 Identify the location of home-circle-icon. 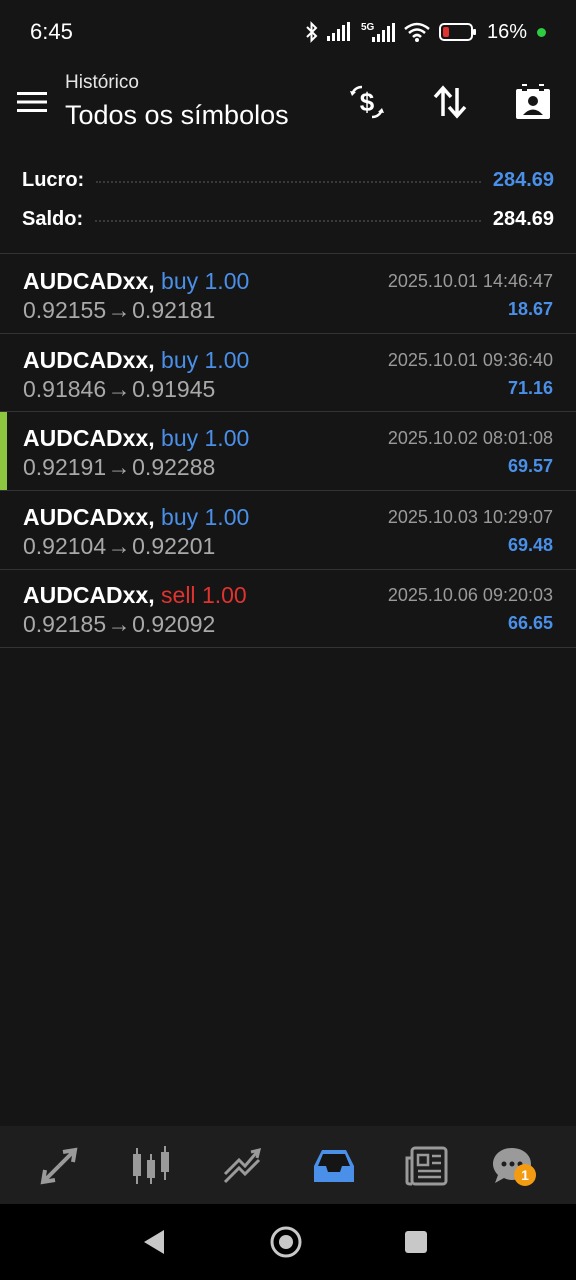
(286, 1242).